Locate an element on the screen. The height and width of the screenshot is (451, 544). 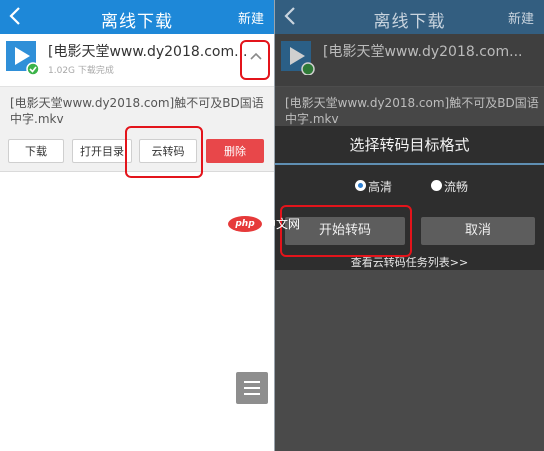
radio-selected-icon is located at coordinates (360, 185).